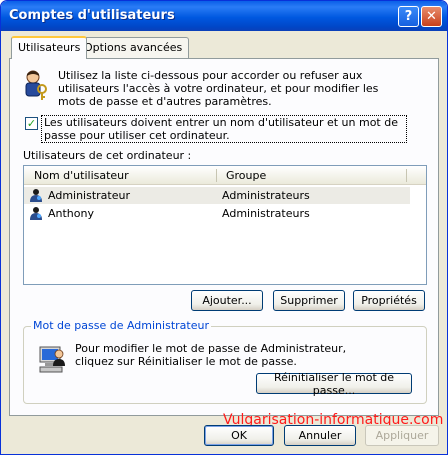  What do you see at coordinates (239, 435) in the screenshot?
I see `ok-button: OK` at bounding box center [239, 435].